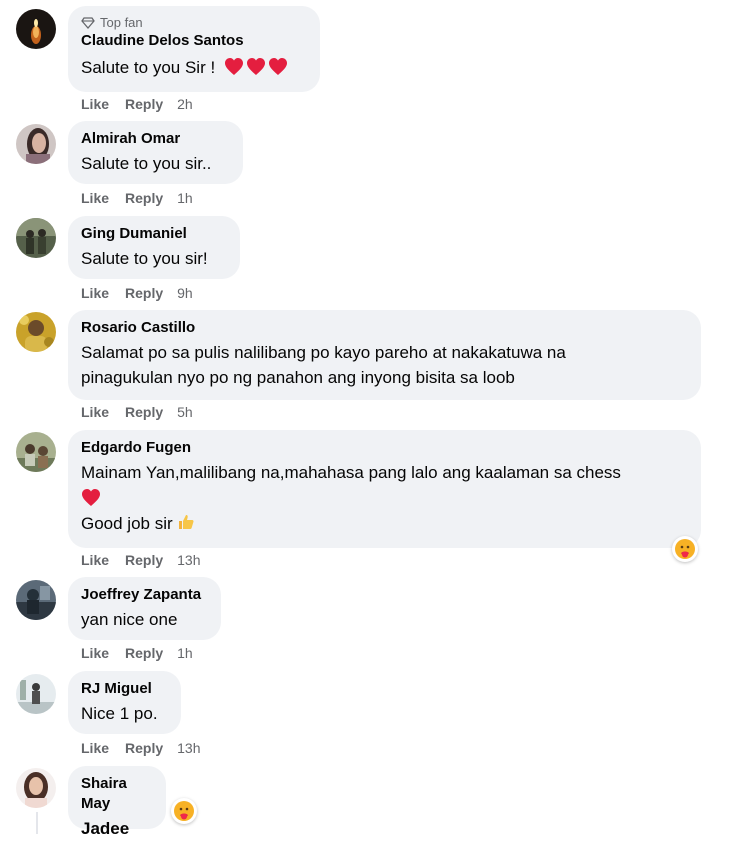  Describe the element at coordinates (119, 713) in the screenshot. I see `comment-text: Nice 1 po.` at that location.